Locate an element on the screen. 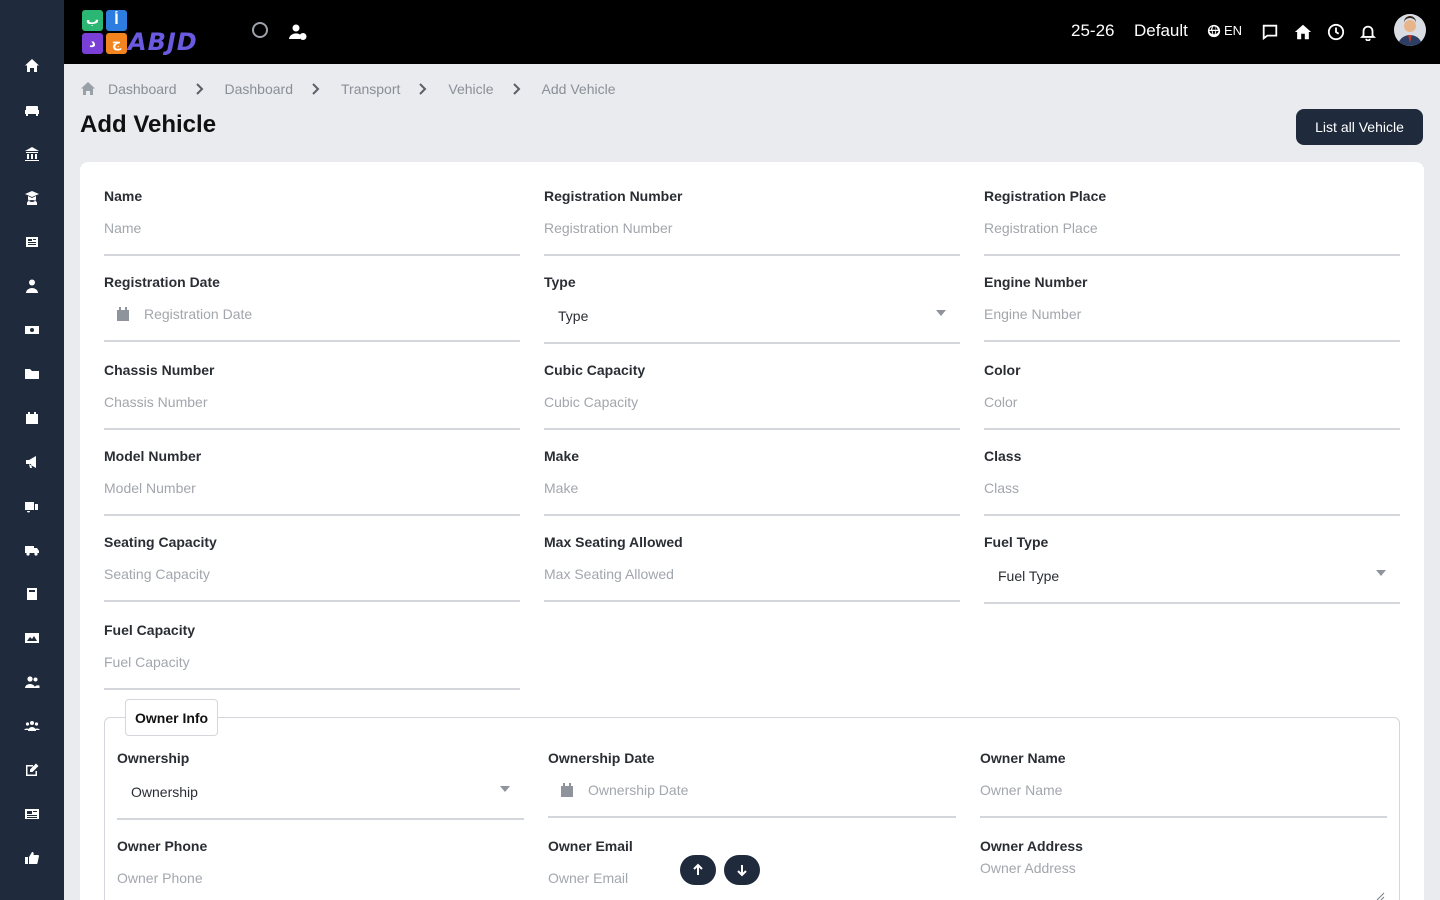 This screenshot has width=1440, height=900. ownership-field: Ownership Ownership is located at coordinates (320, 785).